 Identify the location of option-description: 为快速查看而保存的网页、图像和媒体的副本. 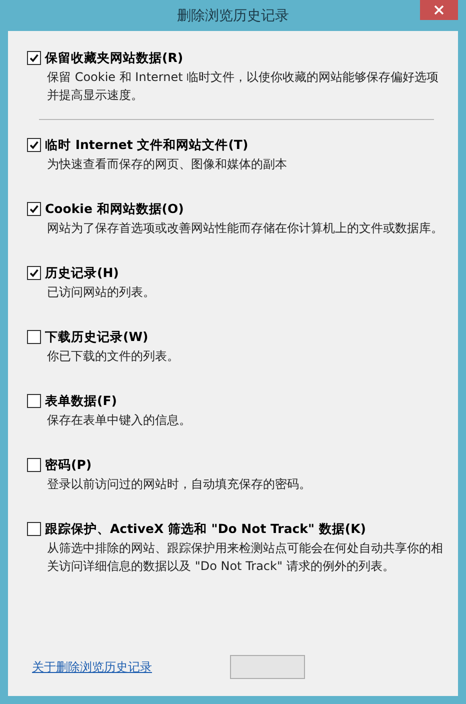
(167, 164).